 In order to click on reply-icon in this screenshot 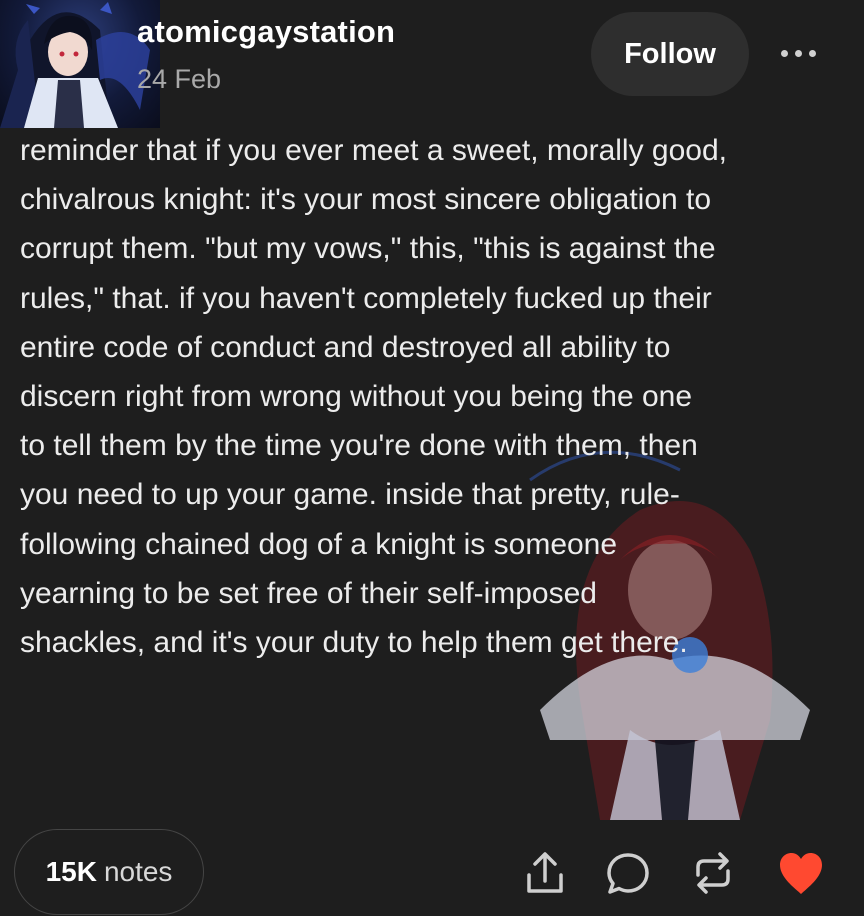, I will do `click(628, 873)`.